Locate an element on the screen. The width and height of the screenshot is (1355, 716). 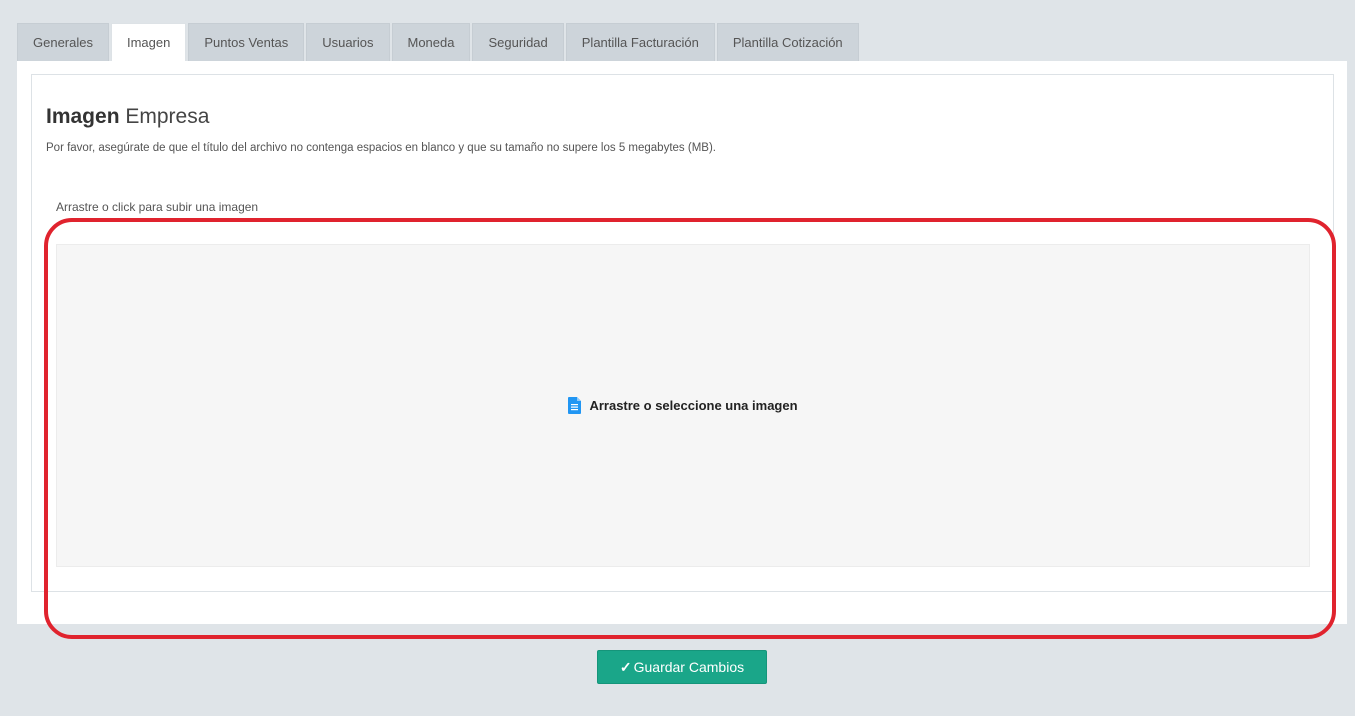
tab-puntos-ventas: Puntos Ventas is located at coordinates (246, 42).